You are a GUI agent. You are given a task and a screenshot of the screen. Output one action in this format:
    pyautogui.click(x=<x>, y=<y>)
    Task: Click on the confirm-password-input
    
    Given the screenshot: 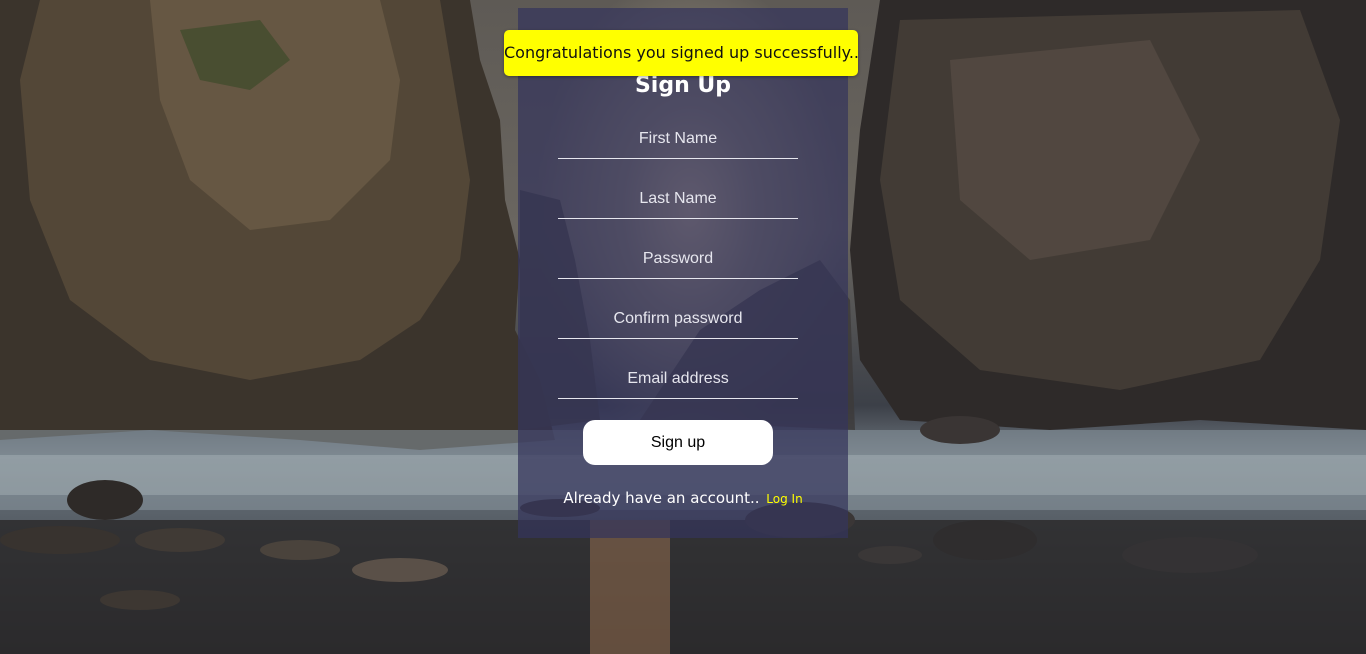 What is the action you would take?
    pyautogui.click(x=678, y=319)
    